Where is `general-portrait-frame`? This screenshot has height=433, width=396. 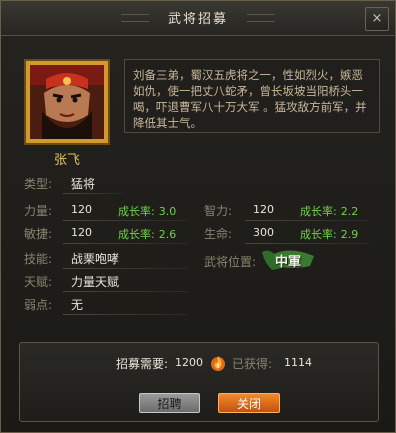
general-portrait-frame is located at coordinates (67, 102).